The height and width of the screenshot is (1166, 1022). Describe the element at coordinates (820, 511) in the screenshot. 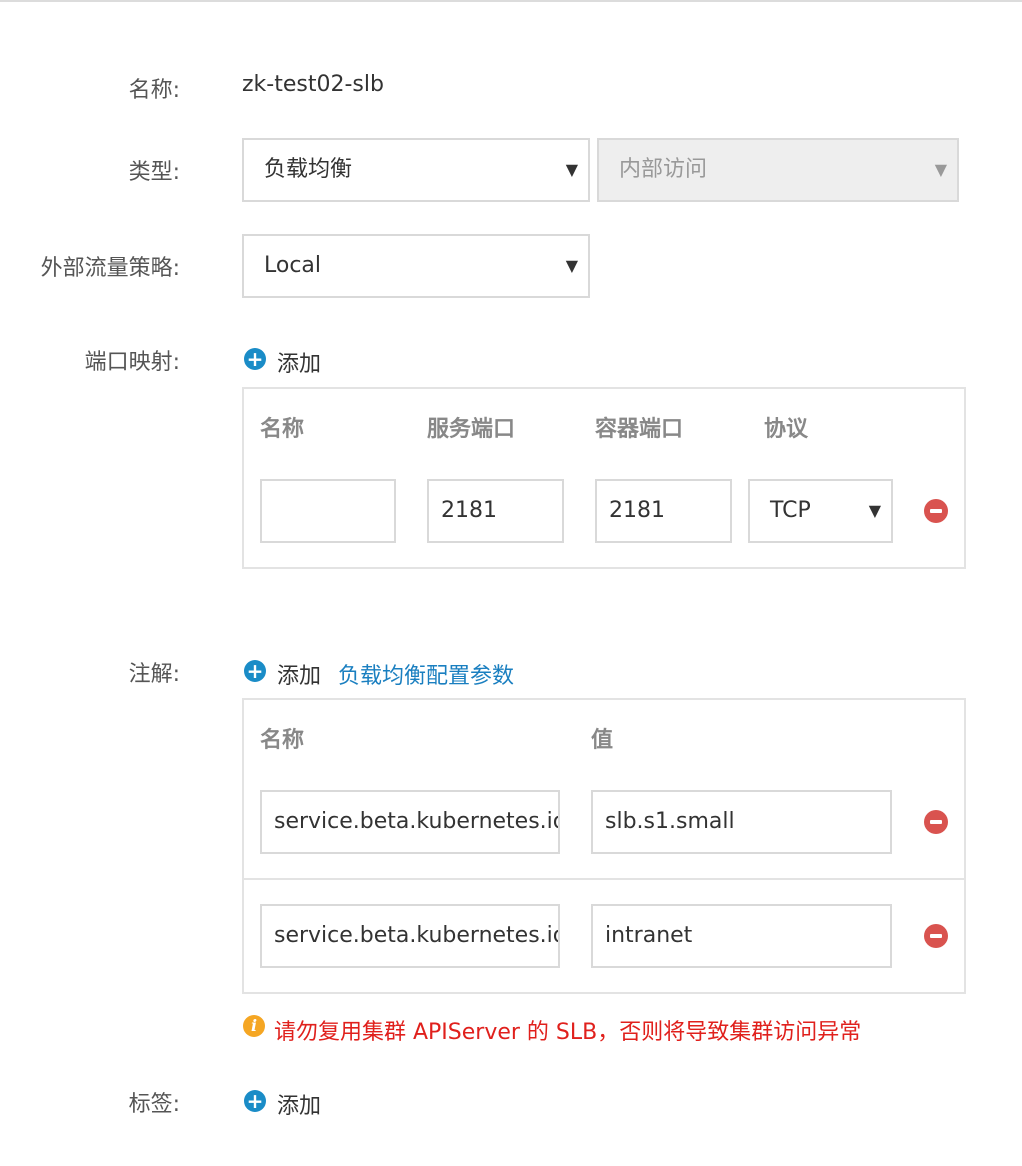

I see `protocol-select: TCP ▼` at that location.